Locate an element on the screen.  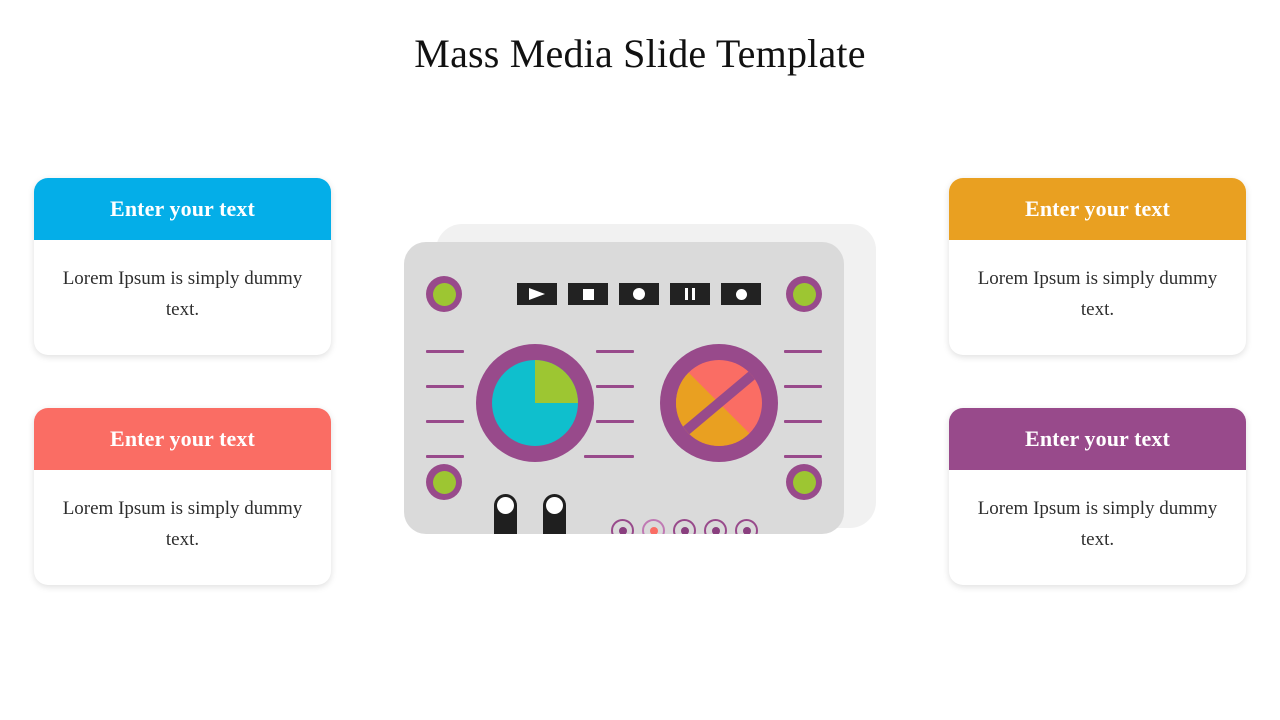
transport-controls is located at coordinates (639, 294).